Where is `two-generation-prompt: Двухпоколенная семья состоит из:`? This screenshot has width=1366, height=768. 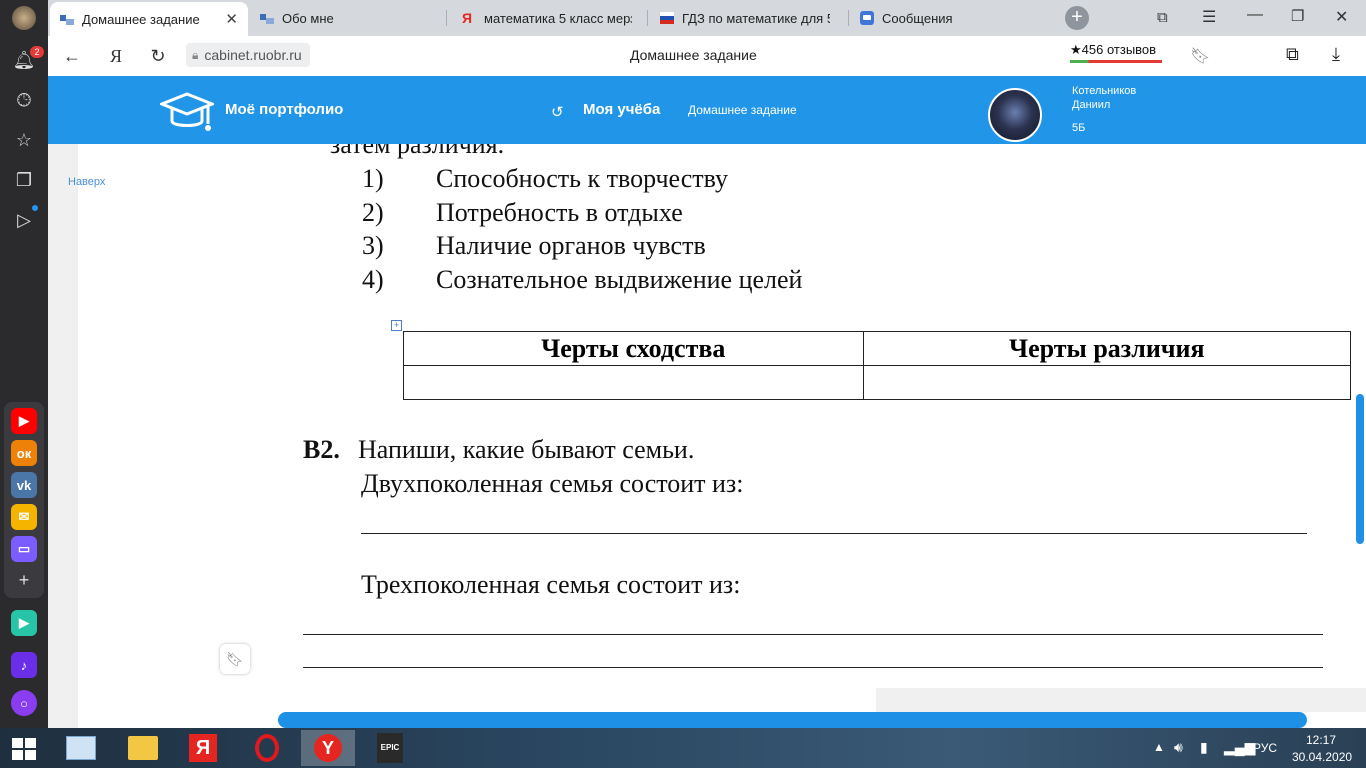
two-generation-prompt: Двухпоколенная семья состоит из: is located at coordinates (552, 483).